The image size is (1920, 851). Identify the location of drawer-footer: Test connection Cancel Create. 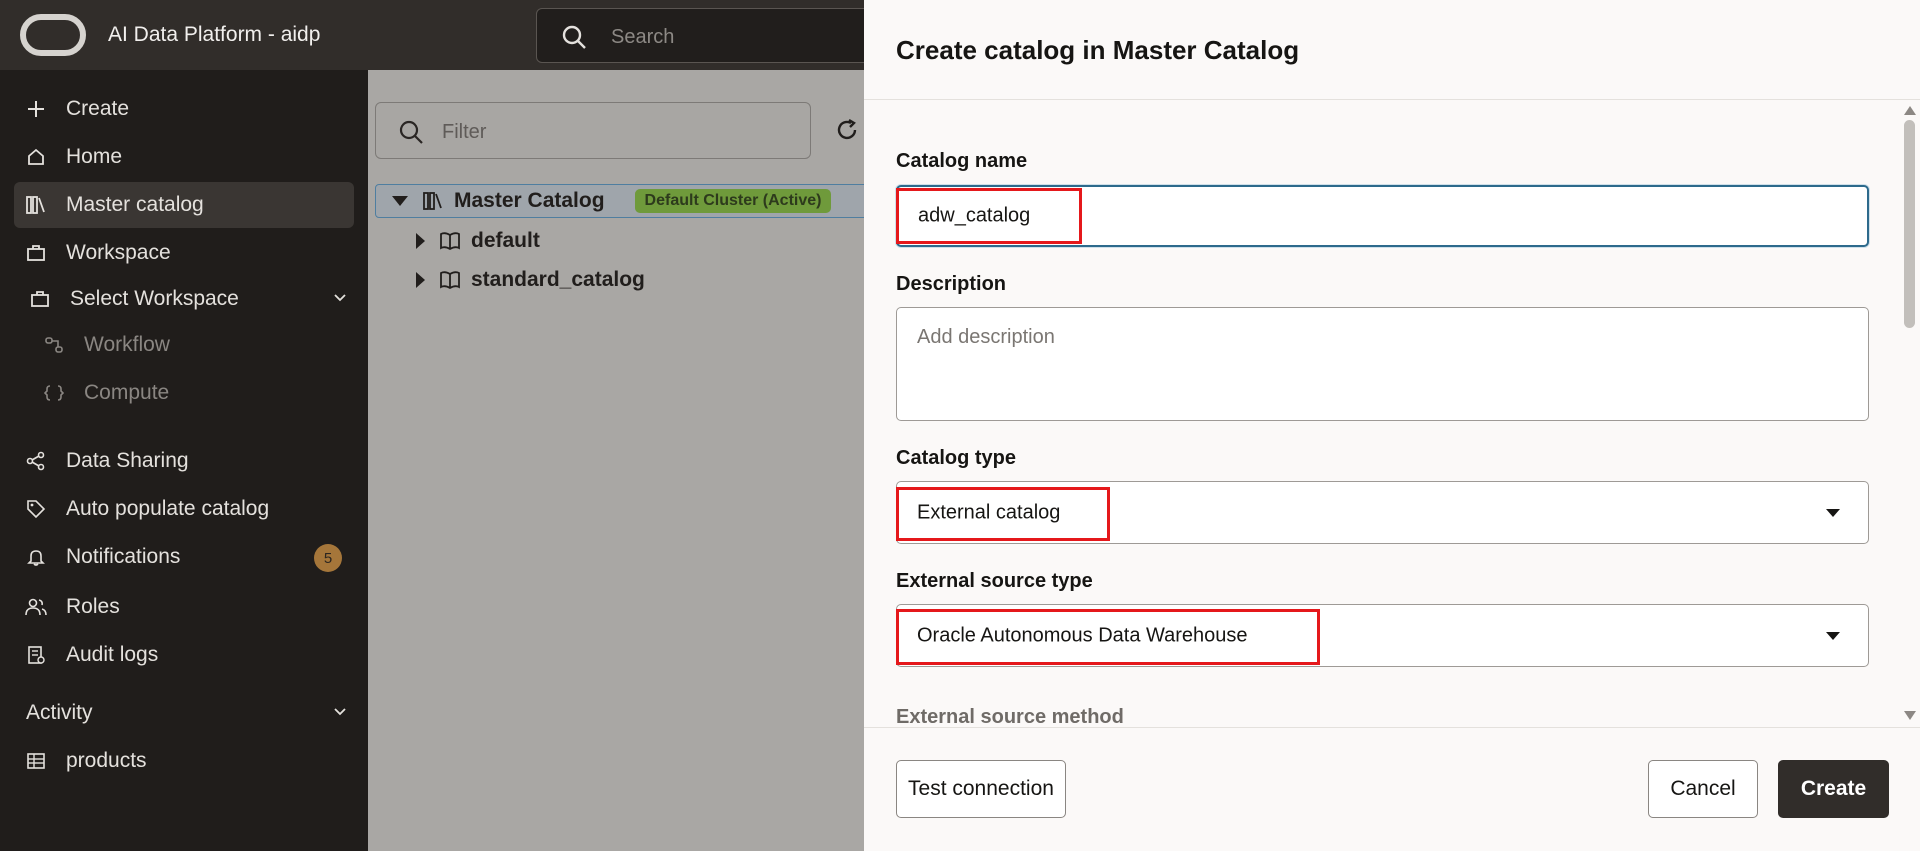
(1392, 789).